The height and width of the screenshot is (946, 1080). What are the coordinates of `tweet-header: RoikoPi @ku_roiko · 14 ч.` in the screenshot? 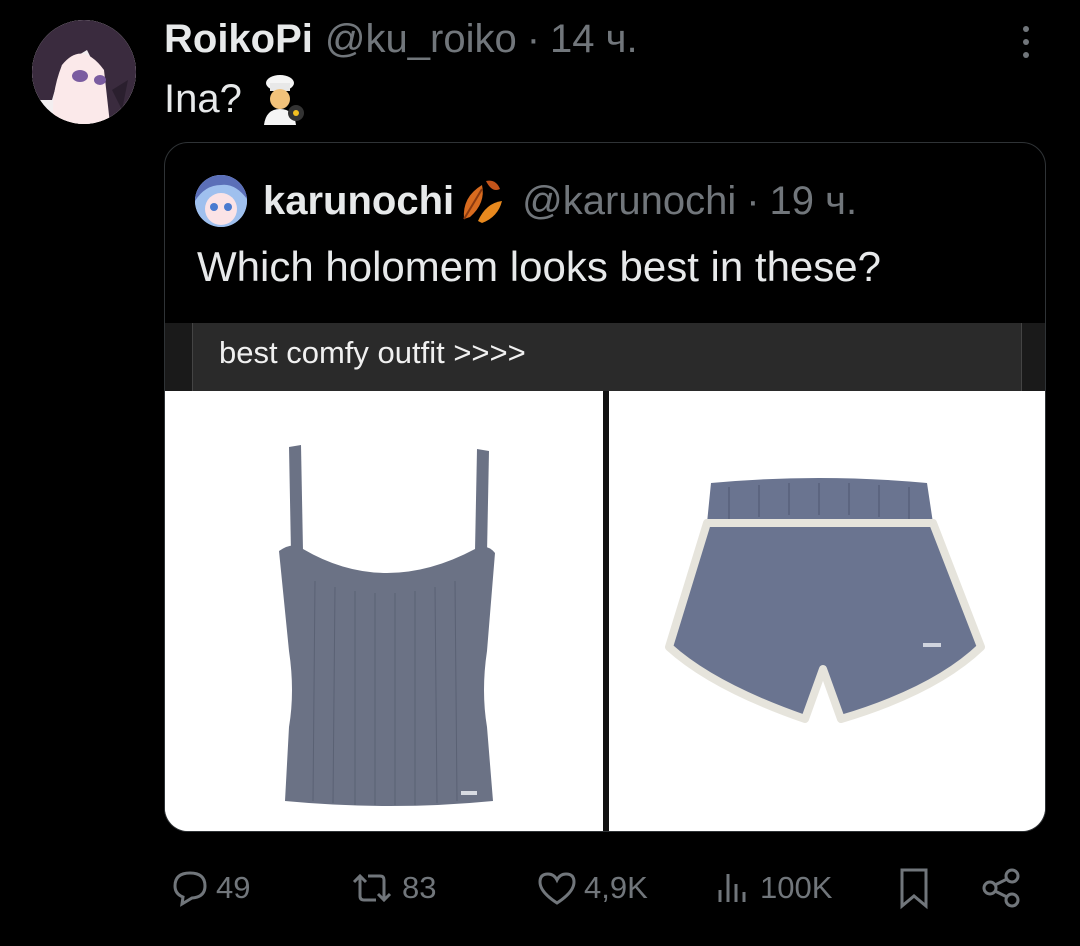 It's located at (401, 39).